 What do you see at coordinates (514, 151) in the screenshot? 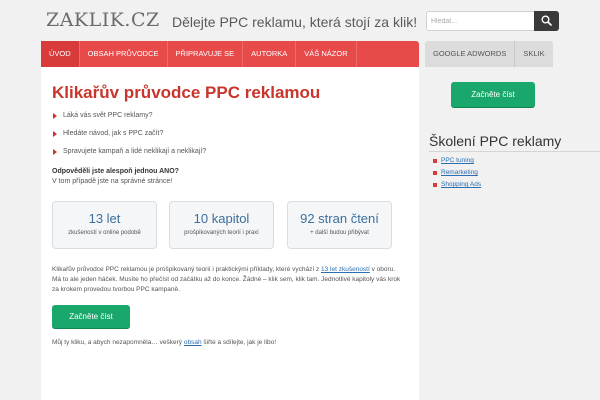
I see `sidebar-divider` at bounding box center [514, 151].